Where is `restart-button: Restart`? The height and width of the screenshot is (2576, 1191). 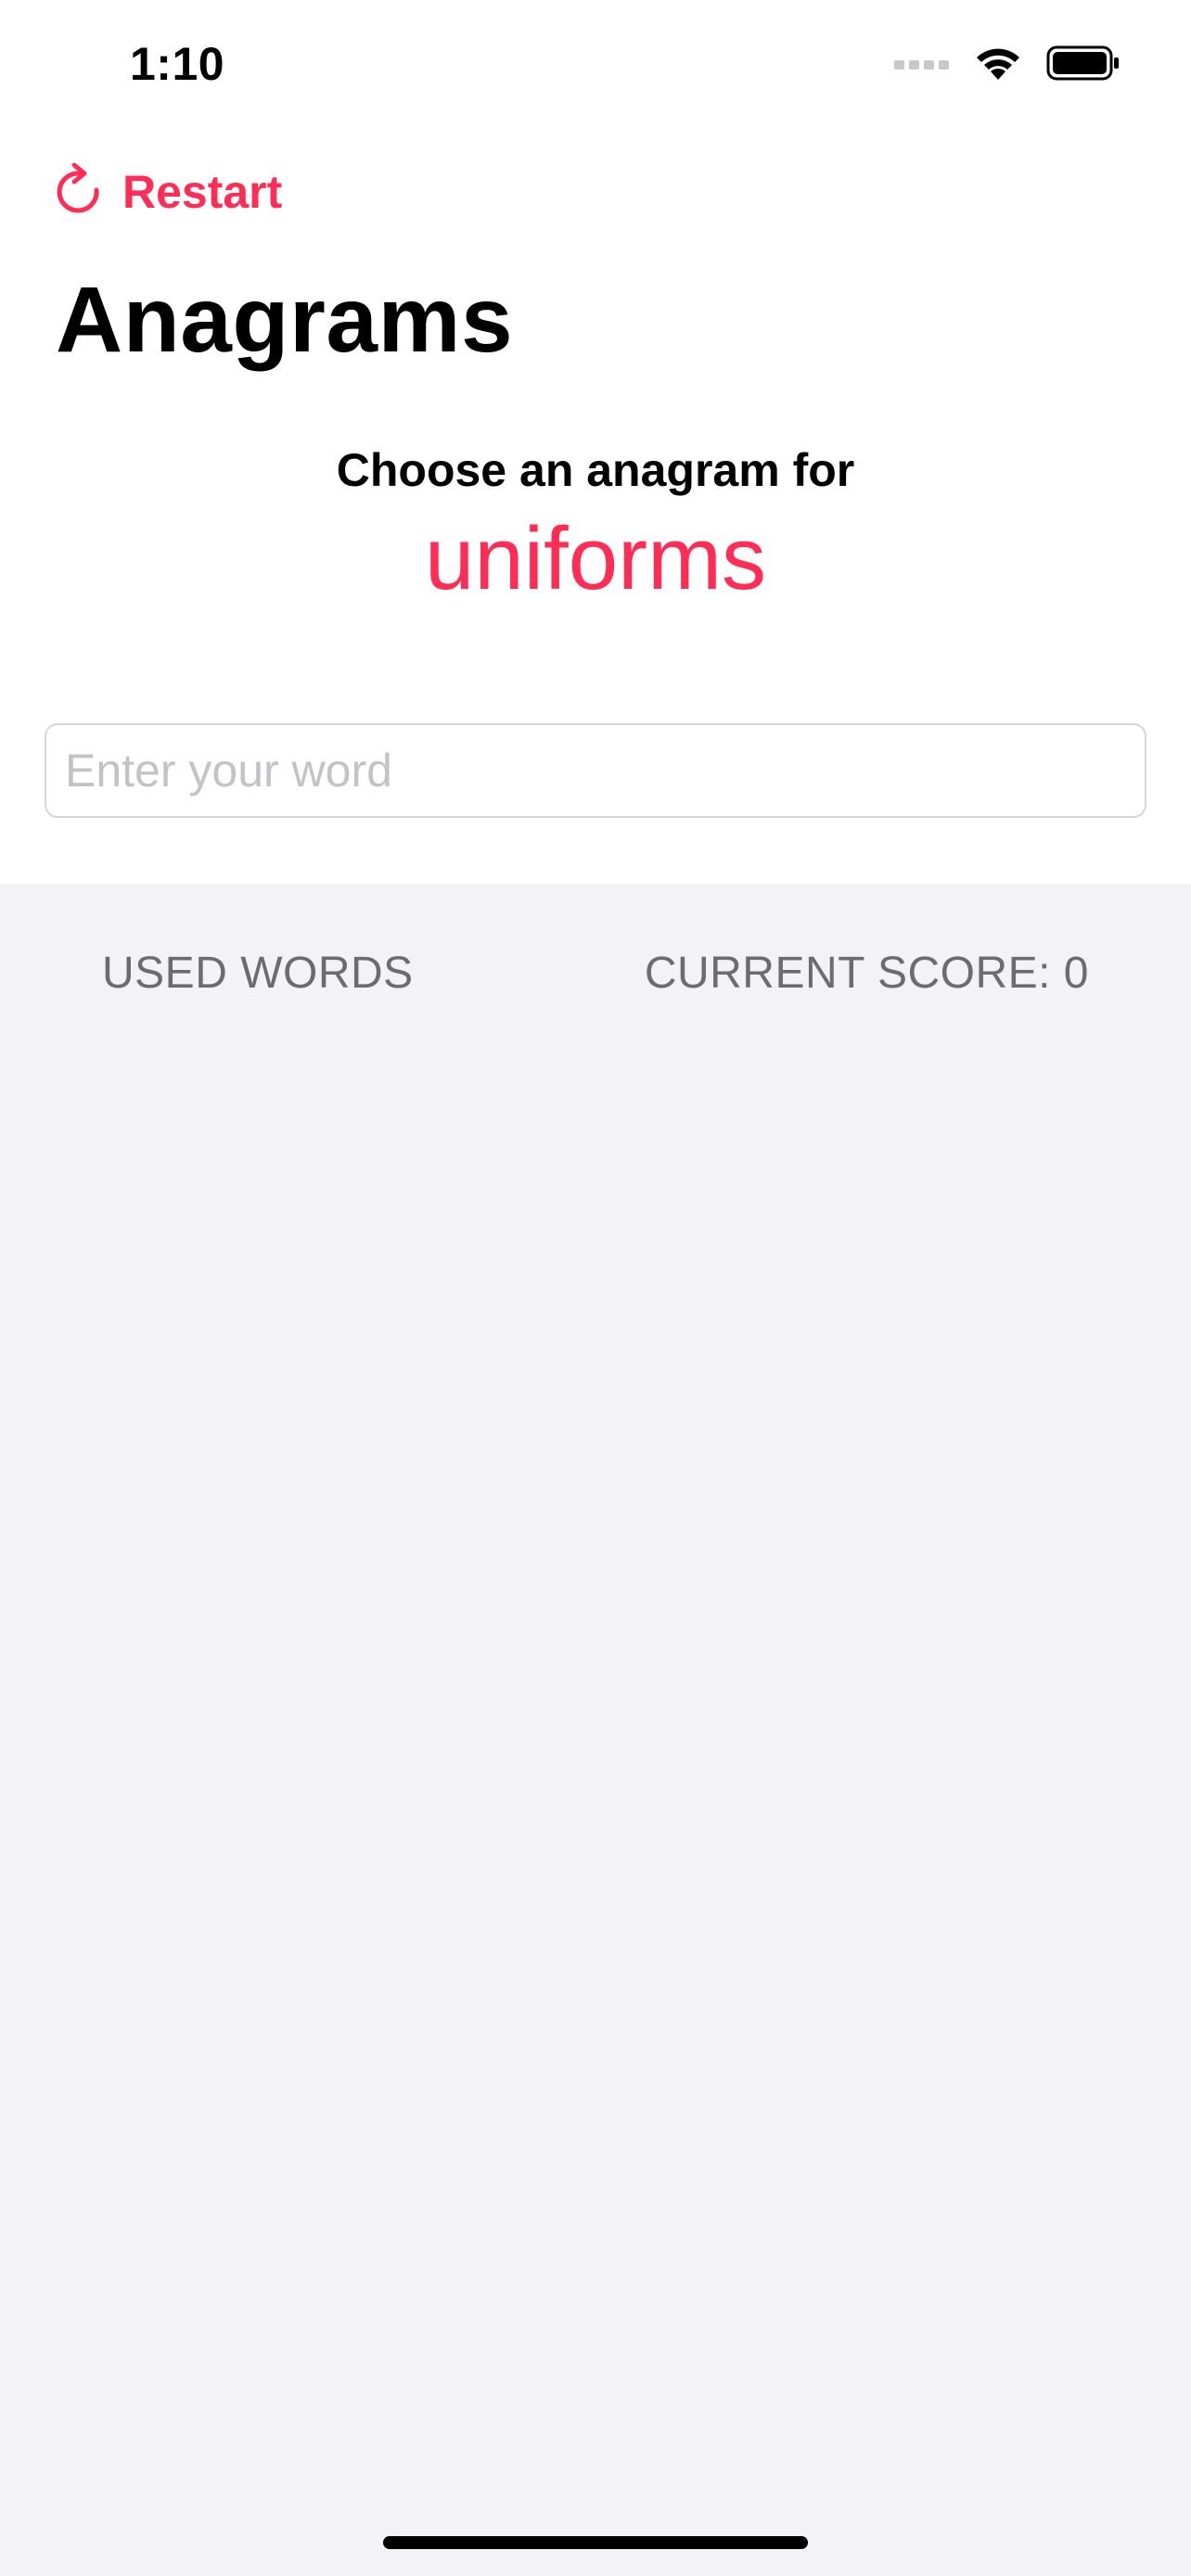 restart-button: Restart is located at coordinates (168, 191).